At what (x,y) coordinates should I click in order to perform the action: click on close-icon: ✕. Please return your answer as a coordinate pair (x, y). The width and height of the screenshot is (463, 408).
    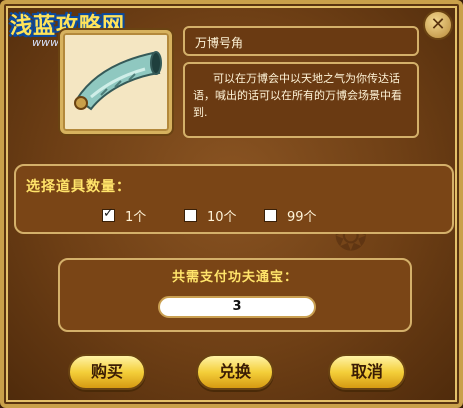
    Looking at the image, I should click on (438, 24).